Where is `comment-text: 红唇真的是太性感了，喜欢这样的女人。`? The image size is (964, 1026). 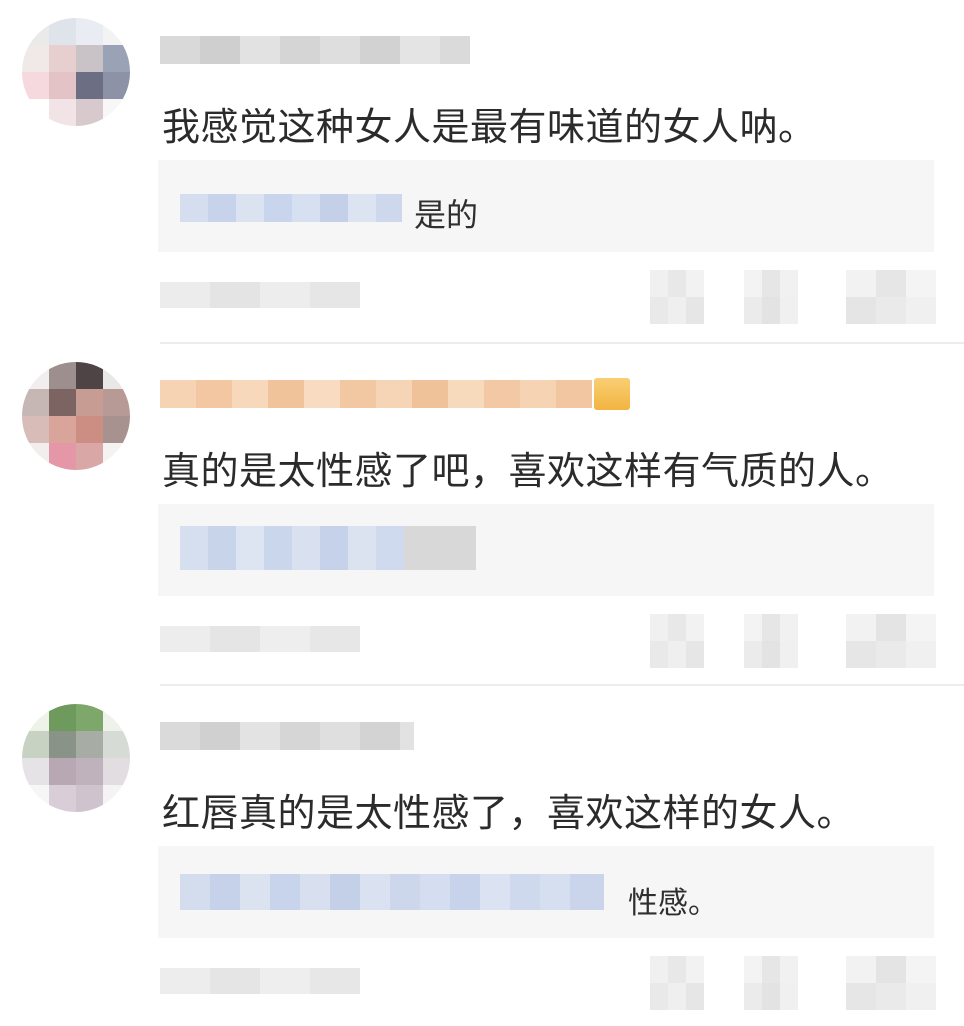
comment-text: 红唇真的是太性感了，喜欢这样的女人。 is located at coordinates (509, 813).